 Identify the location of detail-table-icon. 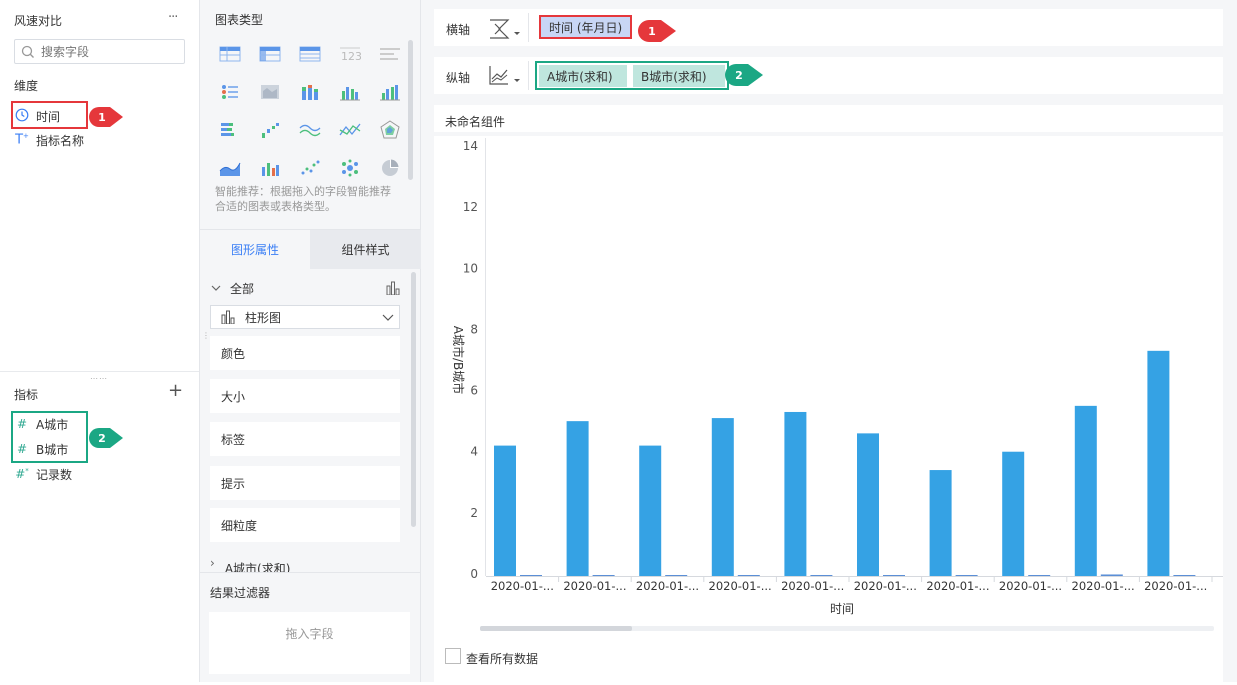
(310, 54).